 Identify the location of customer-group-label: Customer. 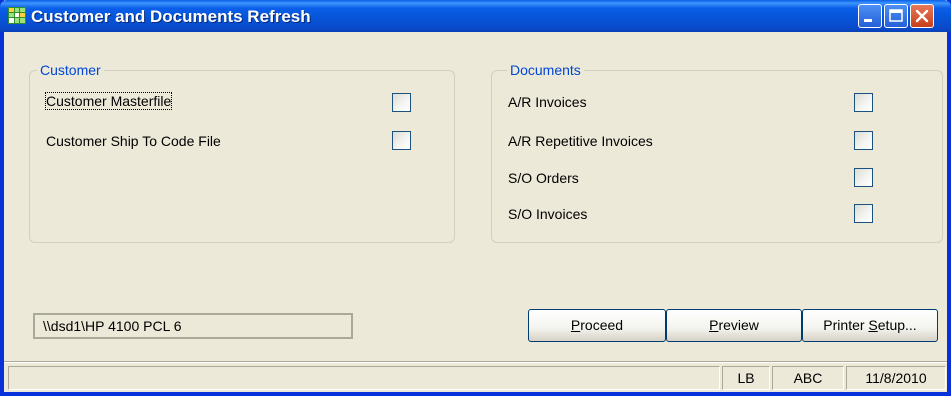
(70, 70).